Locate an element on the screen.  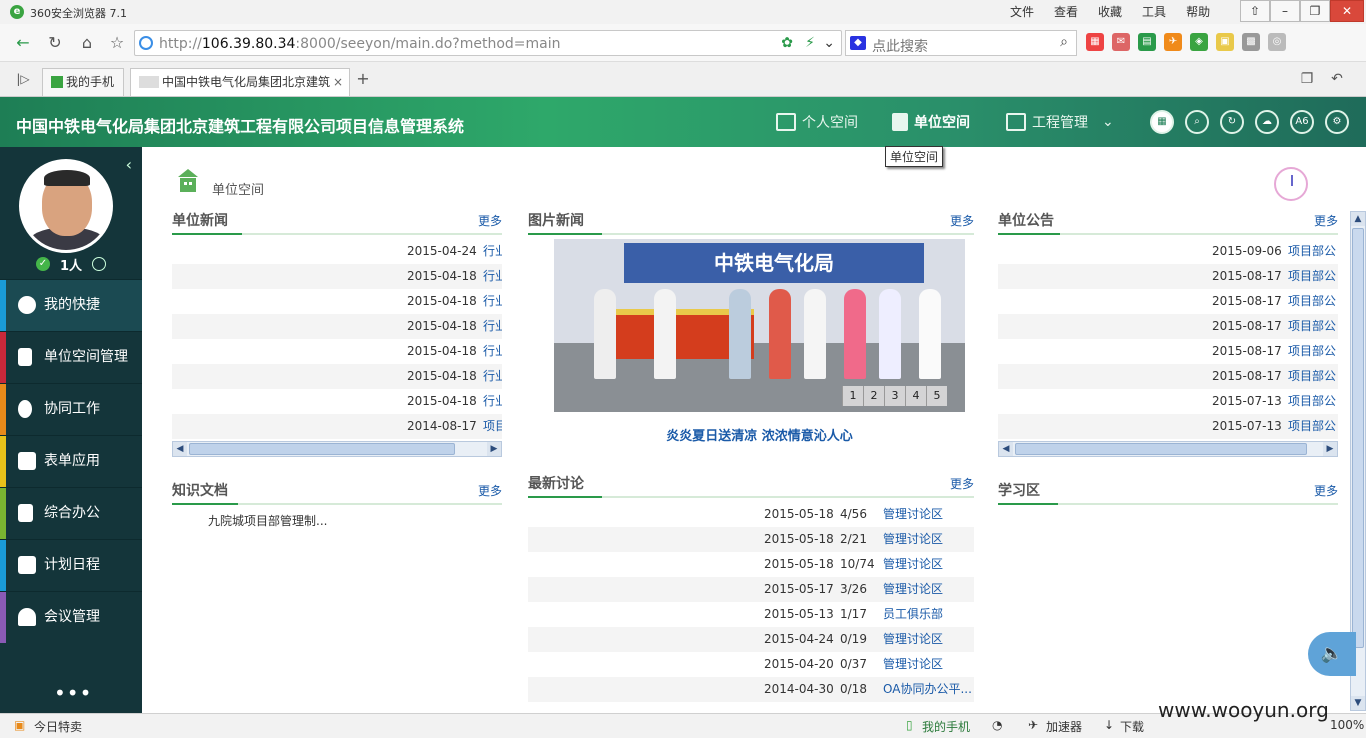
sidebar-item-unit-space-admin: 单位空间管理 is located at coordinates (71, 357).